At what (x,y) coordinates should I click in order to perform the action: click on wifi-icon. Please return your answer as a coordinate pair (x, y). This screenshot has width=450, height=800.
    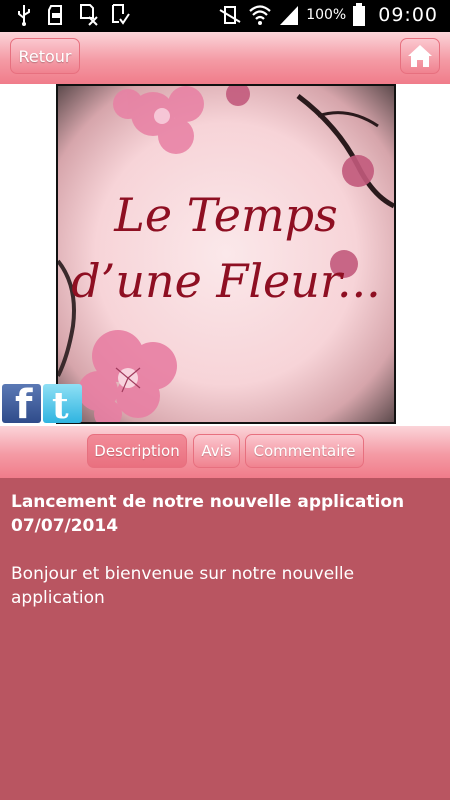
    Looking at the image, I should click on (260, 15).